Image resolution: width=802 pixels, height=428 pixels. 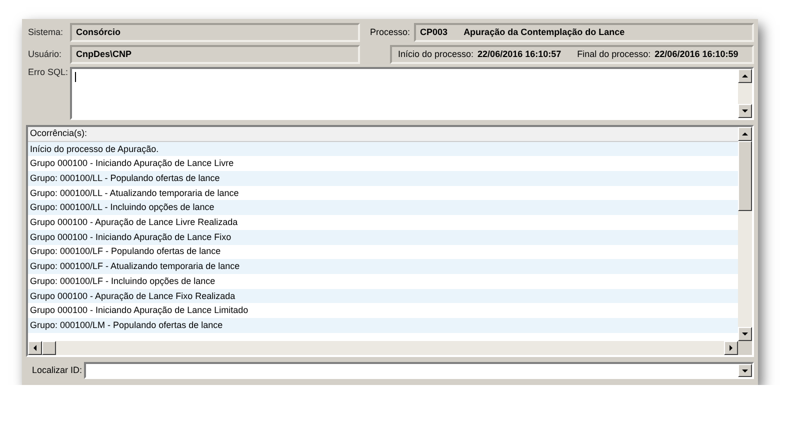 What do you see at coordinates (745, 348) in the screenshot?
I see `scrollbar-corner` at bounding box center [745, 348].